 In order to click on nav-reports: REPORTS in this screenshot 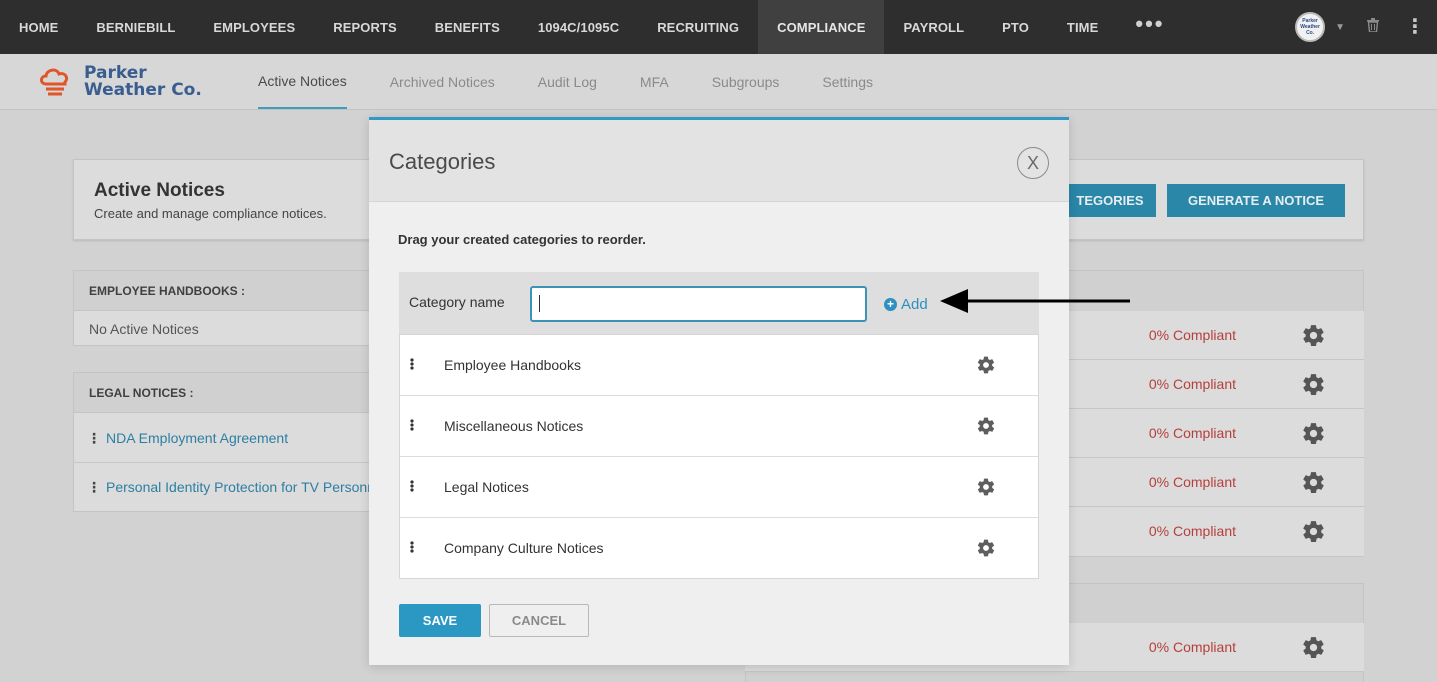, I will do `click(365, 27)`.